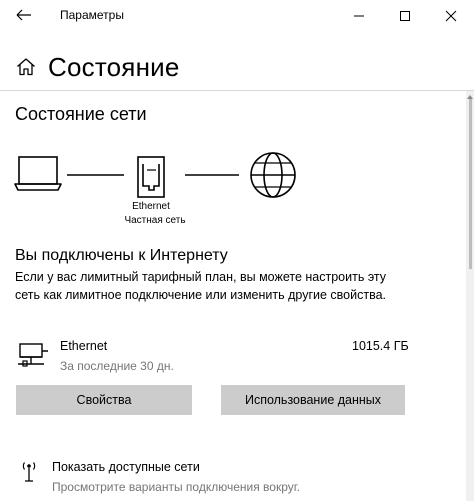  I want to click on scroll-thumb, so click(470, 184).